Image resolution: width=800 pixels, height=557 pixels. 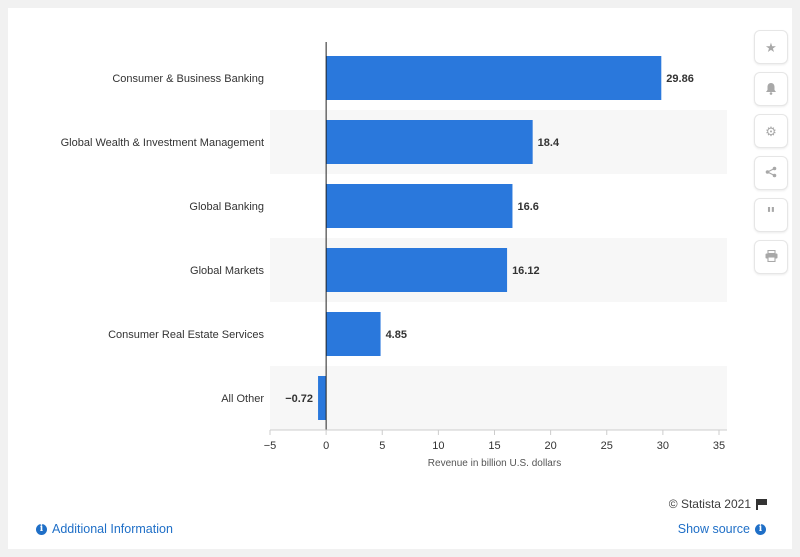 I want to click on show-source-link: Show source i, so click(x=722, y=529).